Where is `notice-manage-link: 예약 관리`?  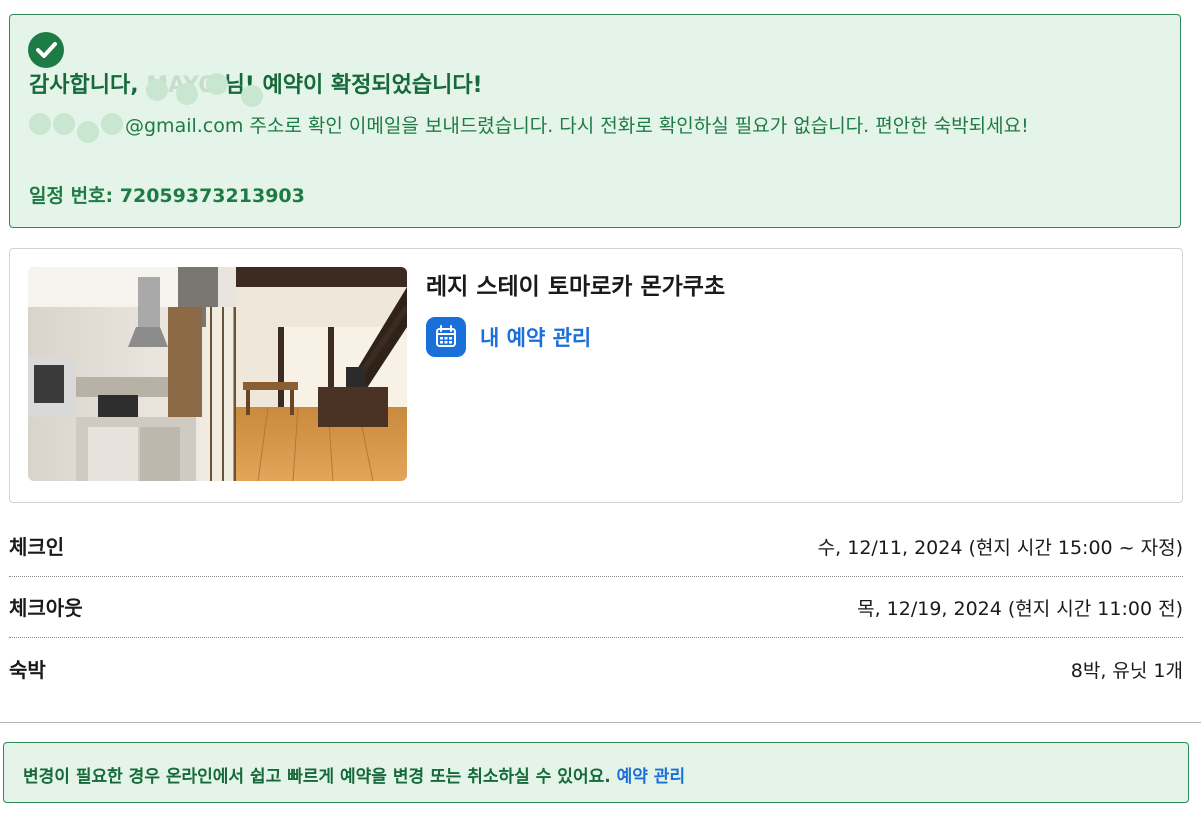 notice-manage-link: 예약 관리 is located at coordinates (651, 777).